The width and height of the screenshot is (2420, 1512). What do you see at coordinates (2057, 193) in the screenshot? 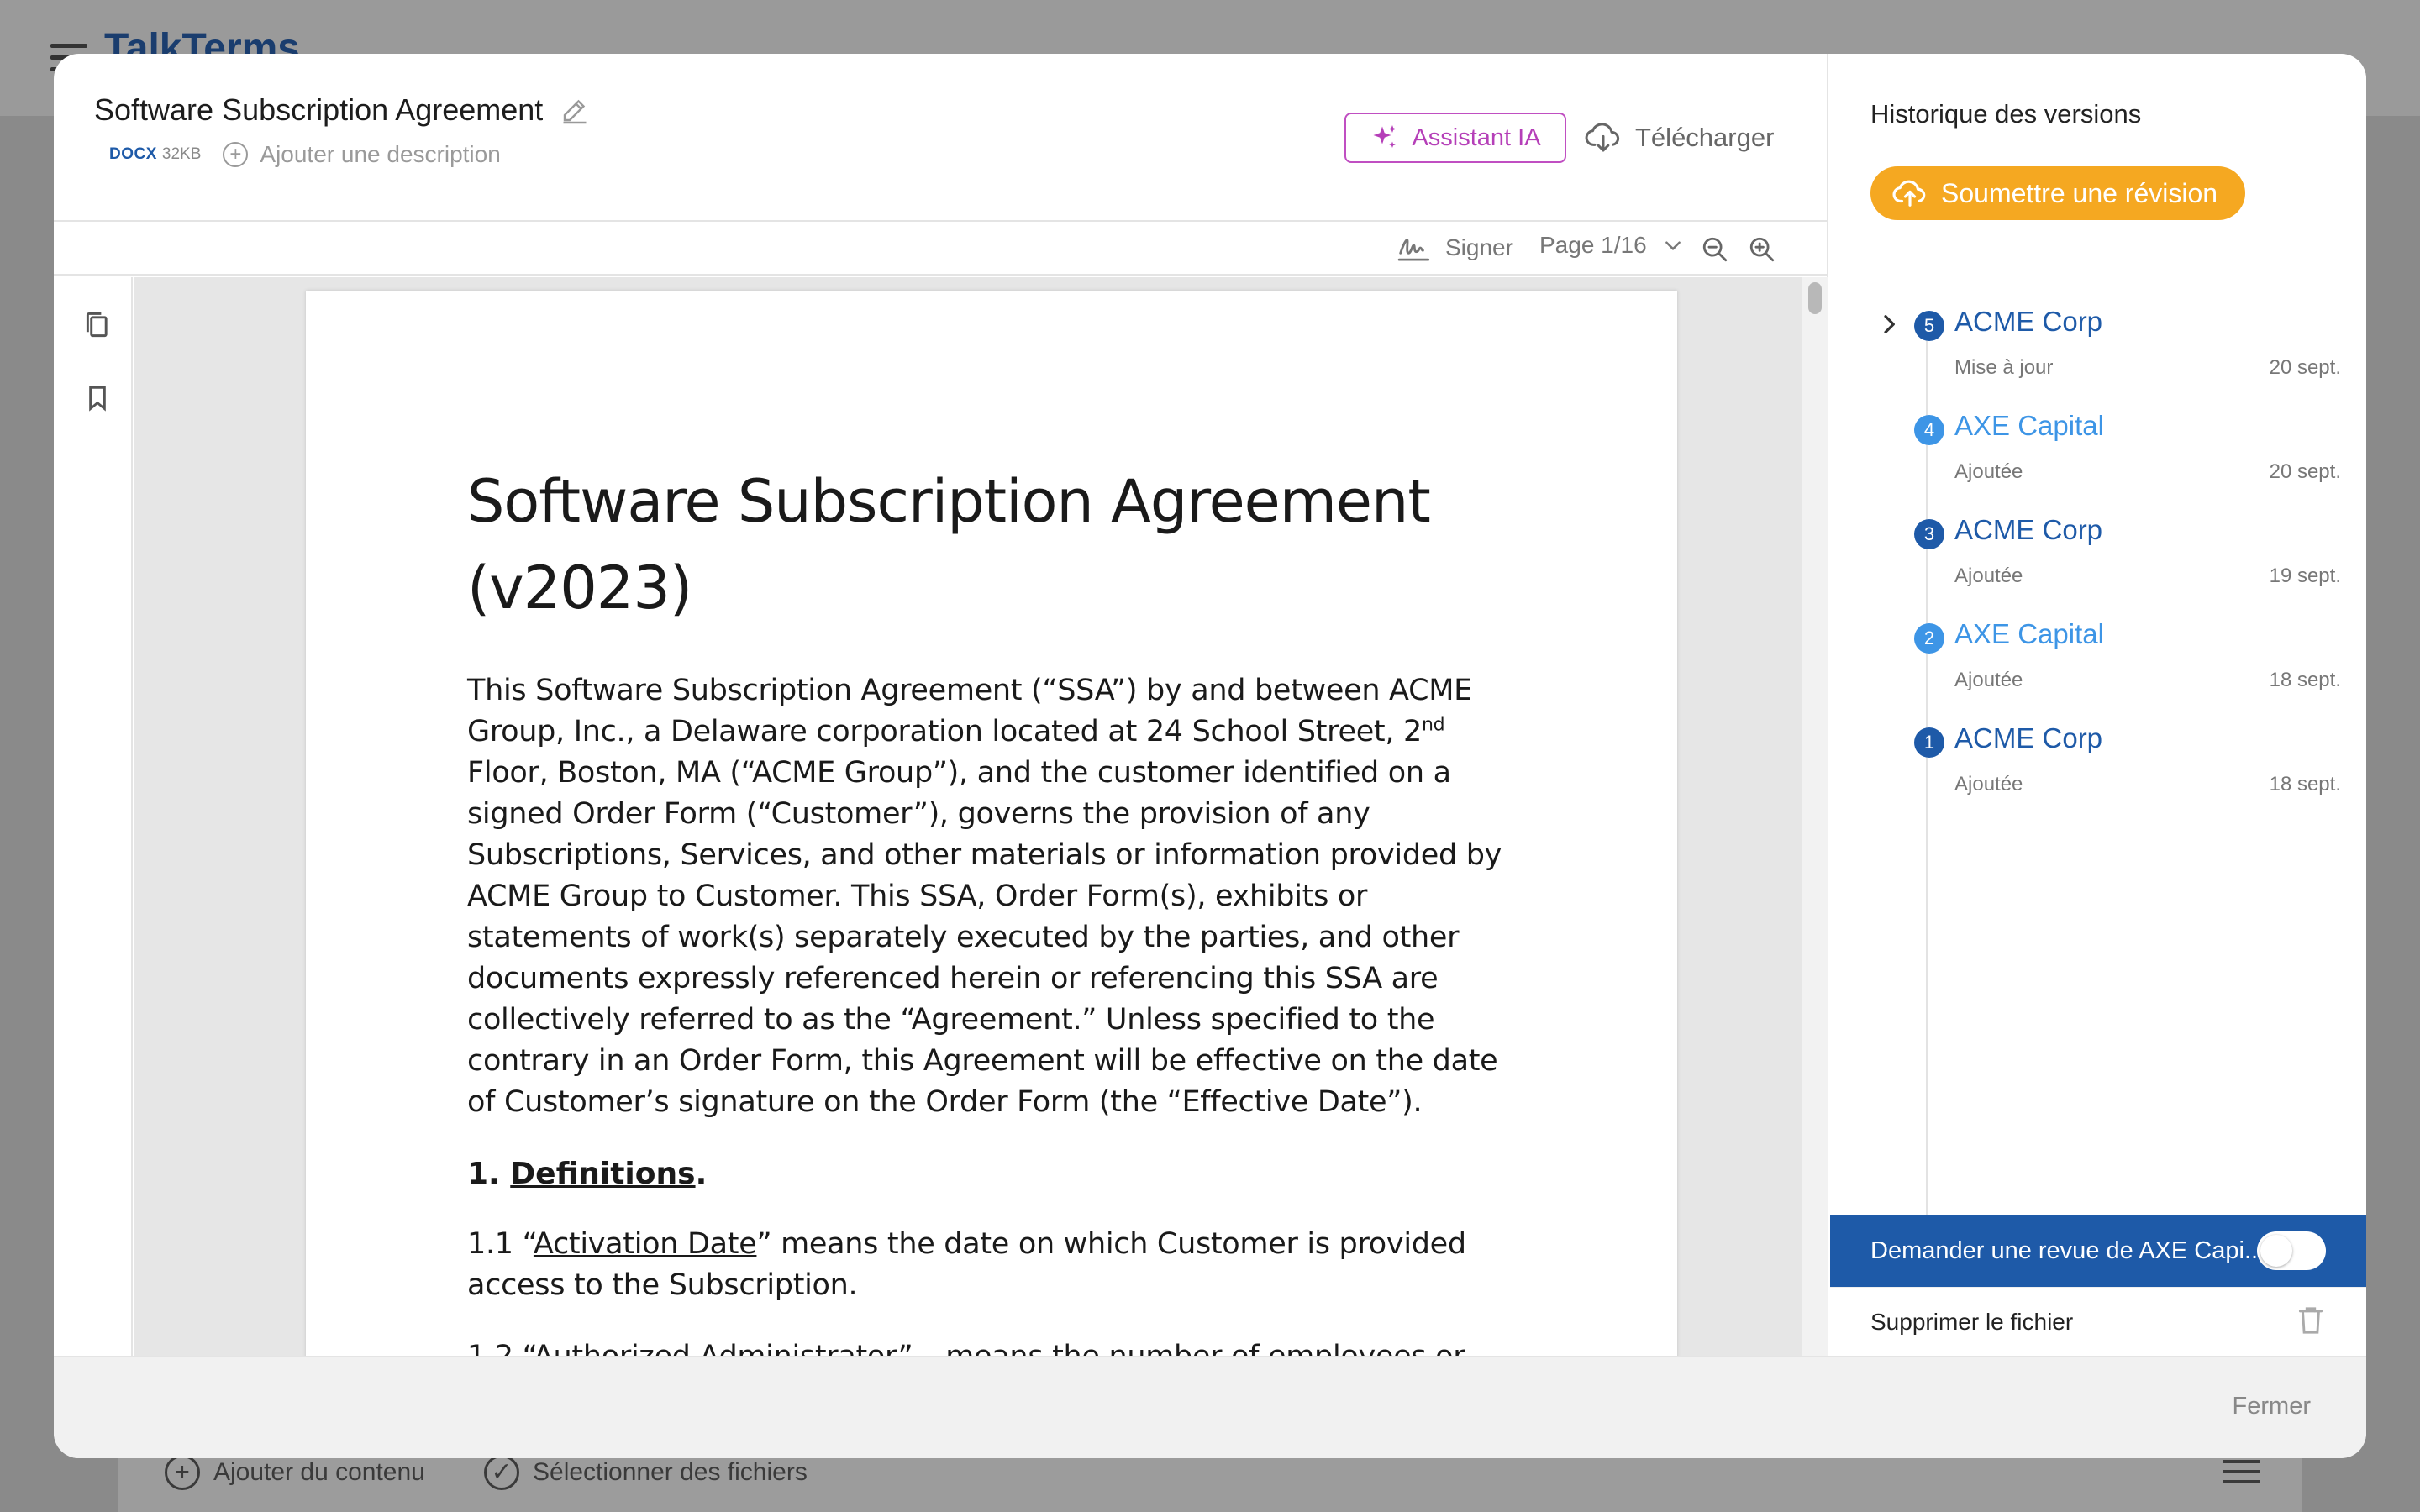
I see `submit-revision-button: Soumettre une révision` at bounding box center [2057, 193].